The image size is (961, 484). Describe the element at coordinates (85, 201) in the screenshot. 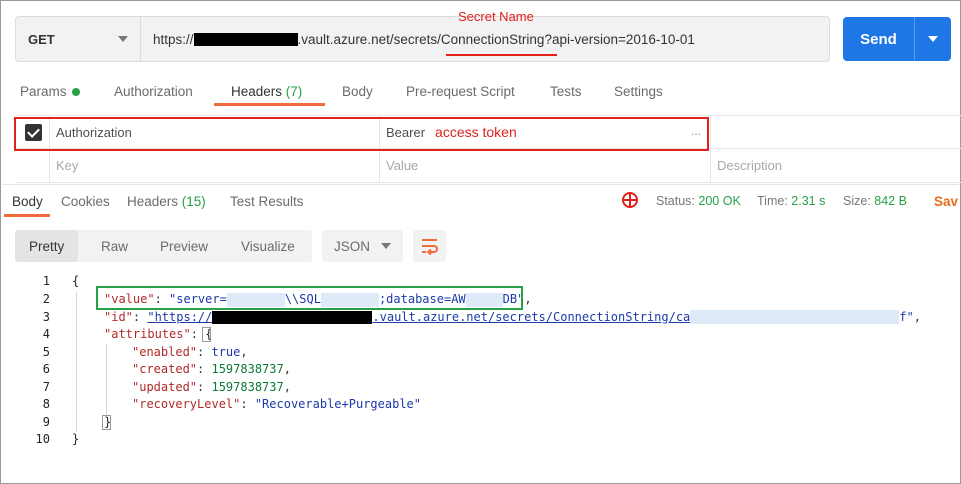

I see `resp-tab-cookies: Cookies` at that location.